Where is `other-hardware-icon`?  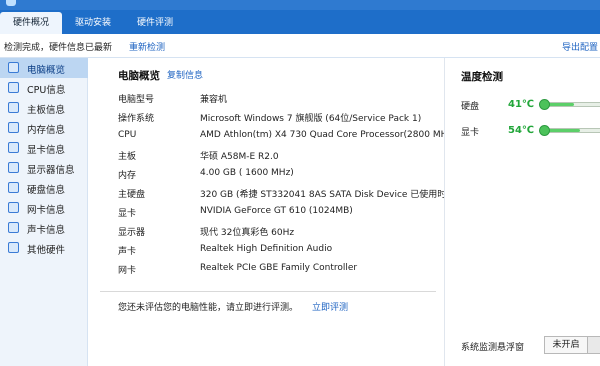
other-hardware-icon is located at coordinates (13, 247).